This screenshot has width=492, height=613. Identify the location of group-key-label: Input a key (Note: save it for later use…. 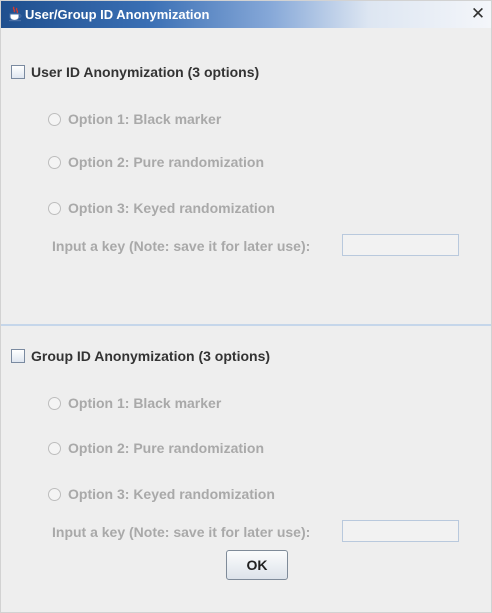
(181, 532).